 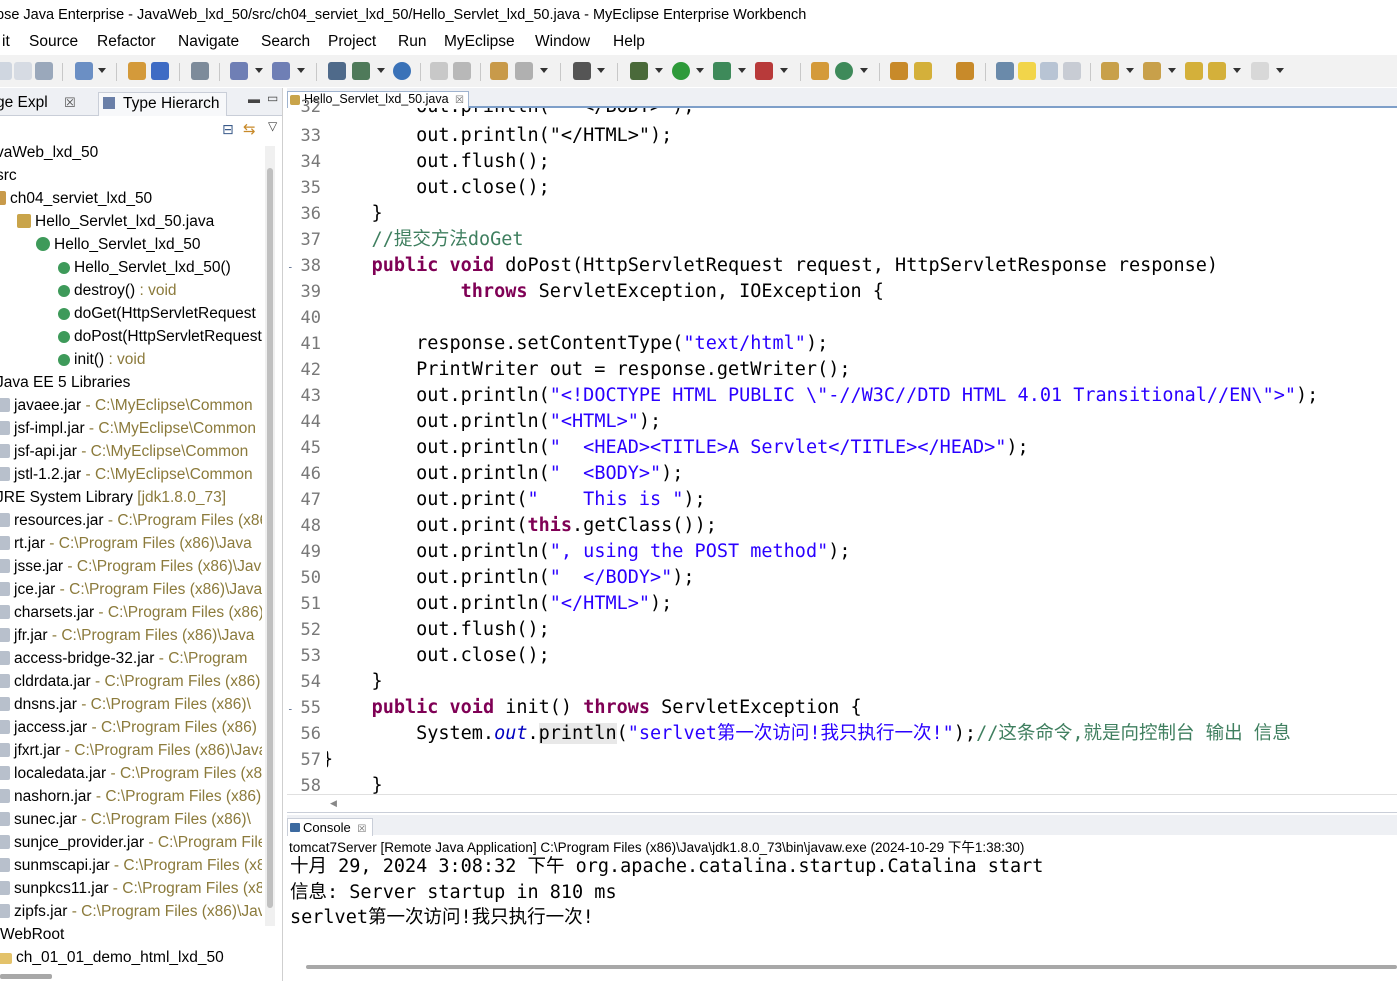 I want to click on search-icon, so click(x=1005, y=71).